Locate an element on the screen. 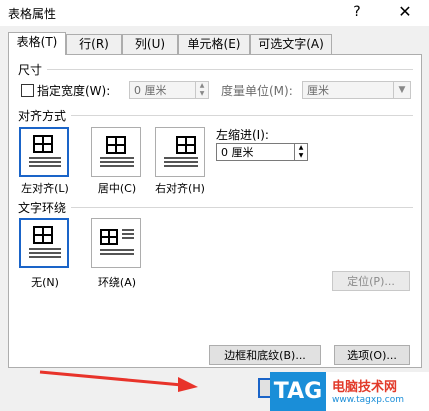 Image resolution: width=429 pixels, height=411 pixels. watermark-line2: www.tagxp.com is located at coordinates (368, 400).